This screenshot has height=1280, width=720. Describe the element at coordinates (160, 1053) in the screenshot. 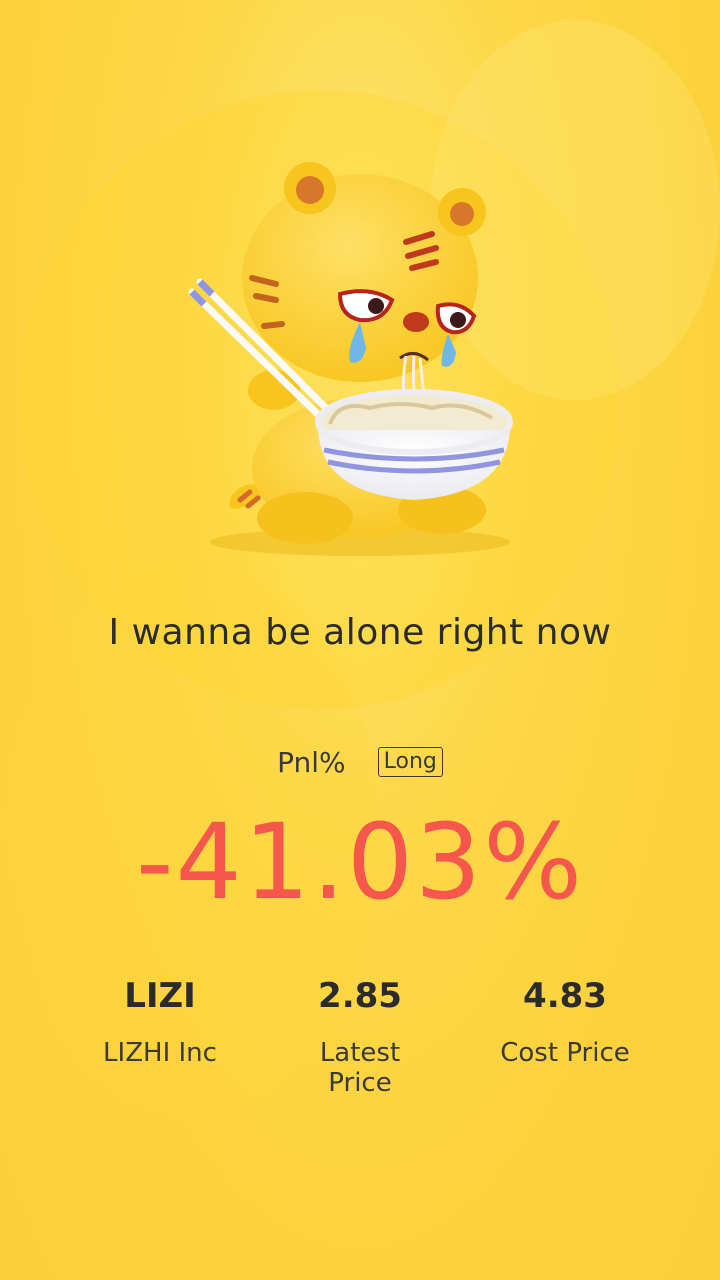

I see `company-name: LIZHI Inc` at that location.